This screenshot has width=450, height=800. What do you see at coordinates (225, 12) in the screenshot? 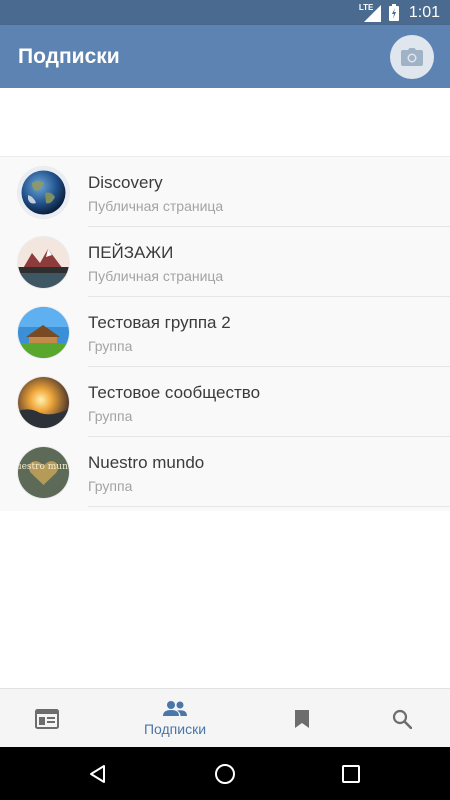
I see `status-bar: LTE 1:01` at bounding box center [225, 12].